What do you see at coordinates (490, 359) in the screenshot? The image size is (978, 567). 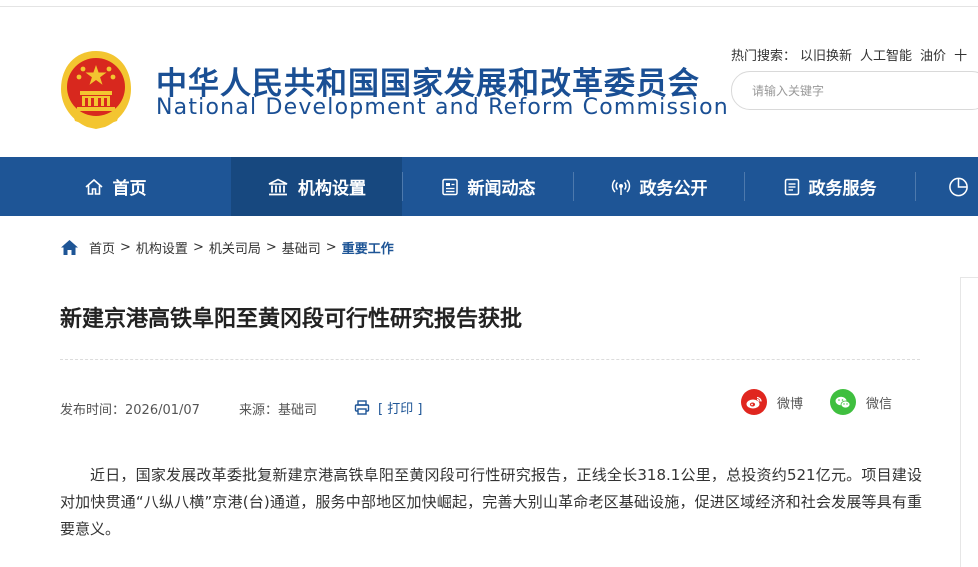 I see `title-divider` at bounding box center [490, 359].